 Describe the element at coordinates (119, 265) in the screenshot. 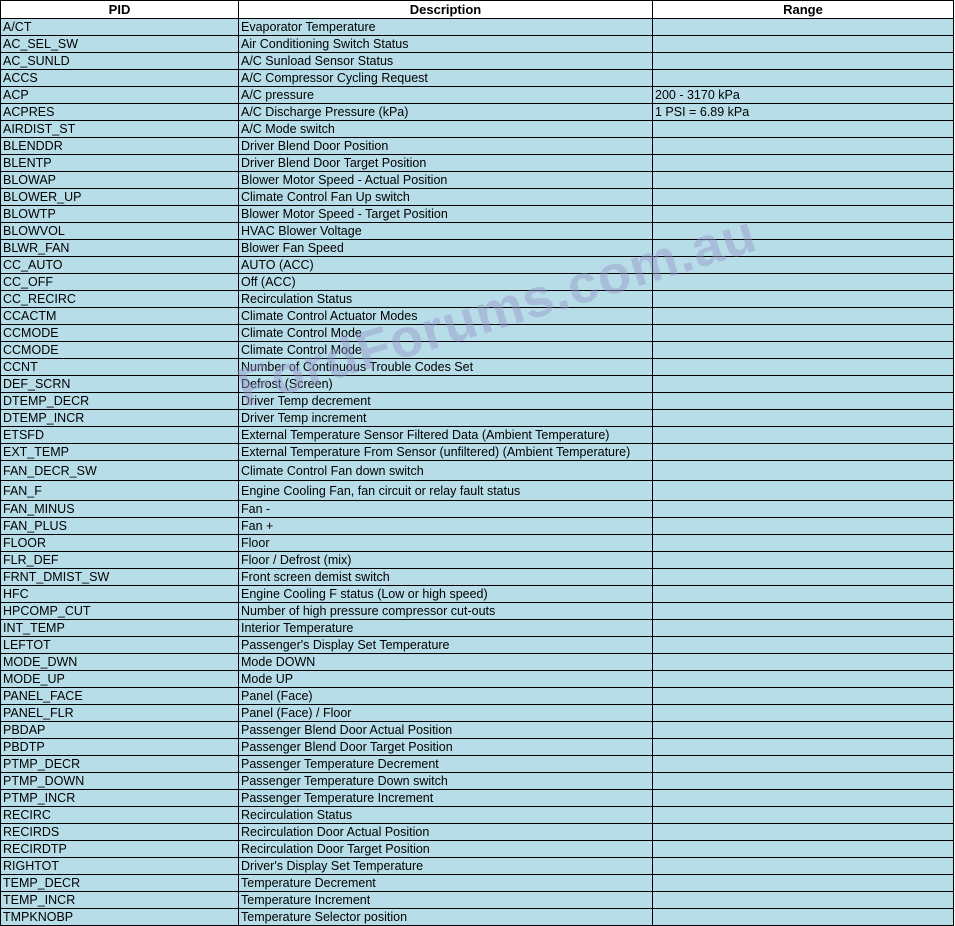

I see `cell-pid: CC_AUTO` at that location.